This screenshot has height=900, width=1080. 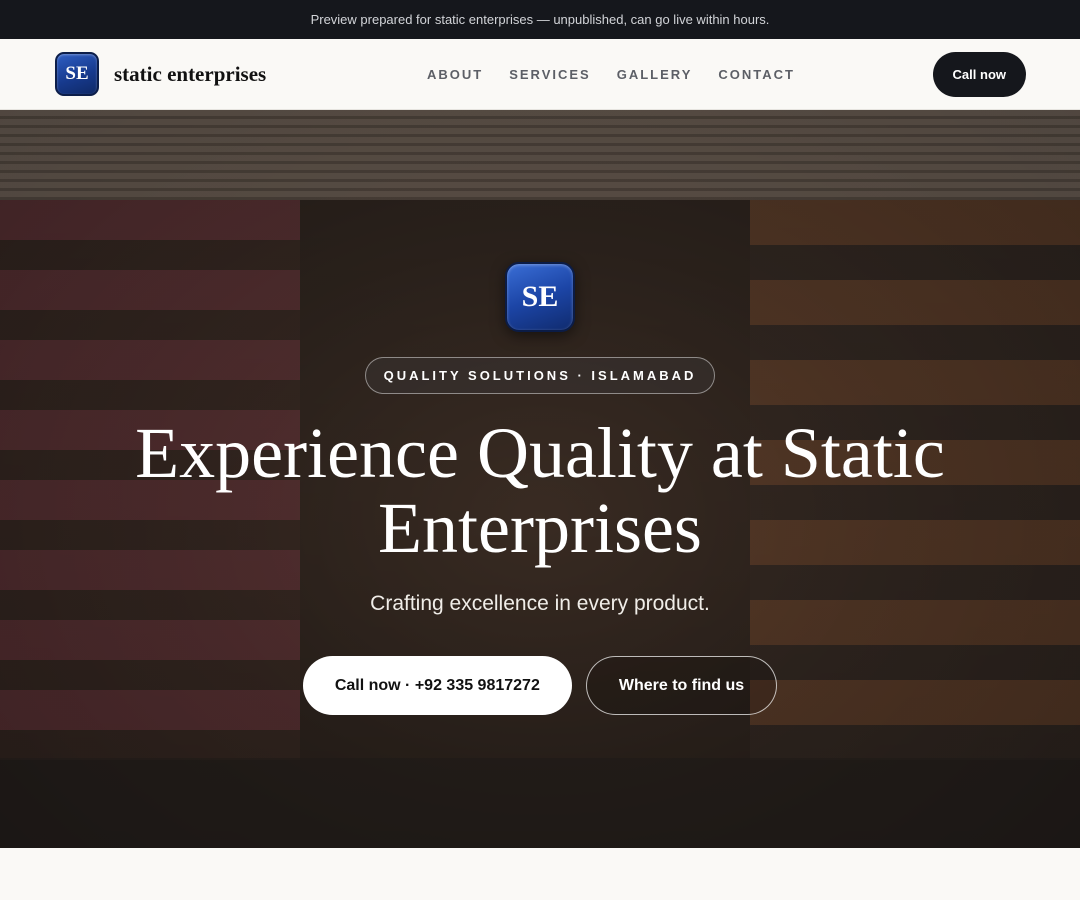 What do you see at coordinates (540, 603) in the screenshot?
I see `hero-subtitle: Crafting excellence in every product.` at bounding box center [540, 603].